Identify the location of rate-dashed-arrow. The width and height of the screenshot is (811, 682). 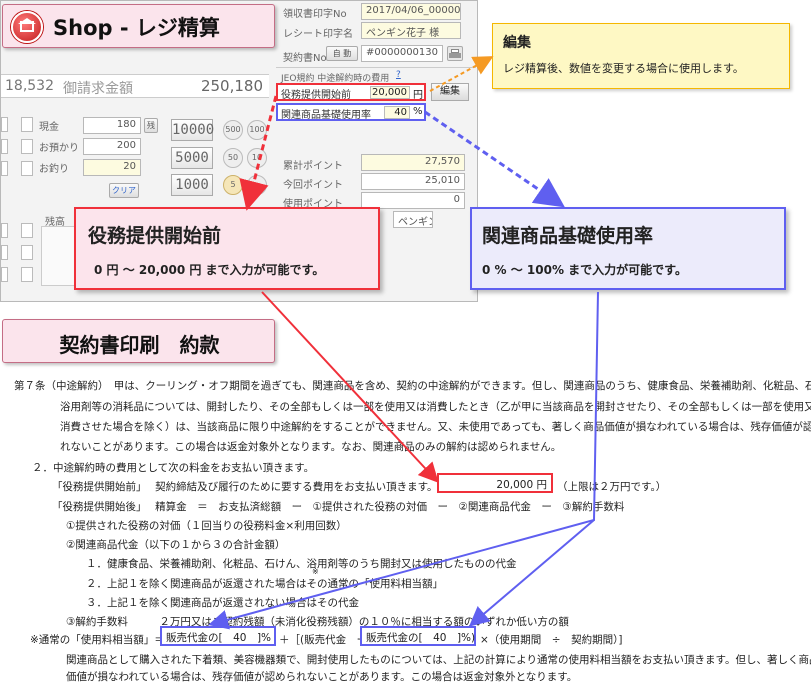
(494, 159).